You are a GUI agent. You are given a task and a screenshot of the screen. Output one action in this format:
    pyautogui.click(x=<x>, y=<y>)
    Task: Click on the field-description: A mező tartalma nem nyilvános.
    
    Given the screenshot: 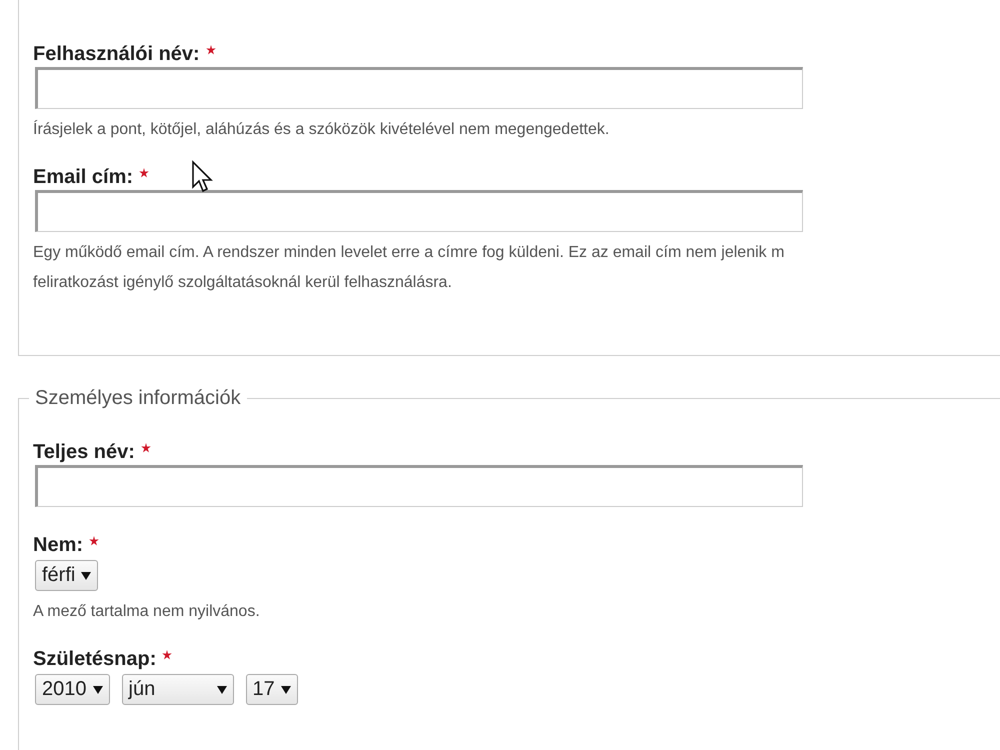 What is the action you would take?
    pyautogui.click(x=147, y=612)
    